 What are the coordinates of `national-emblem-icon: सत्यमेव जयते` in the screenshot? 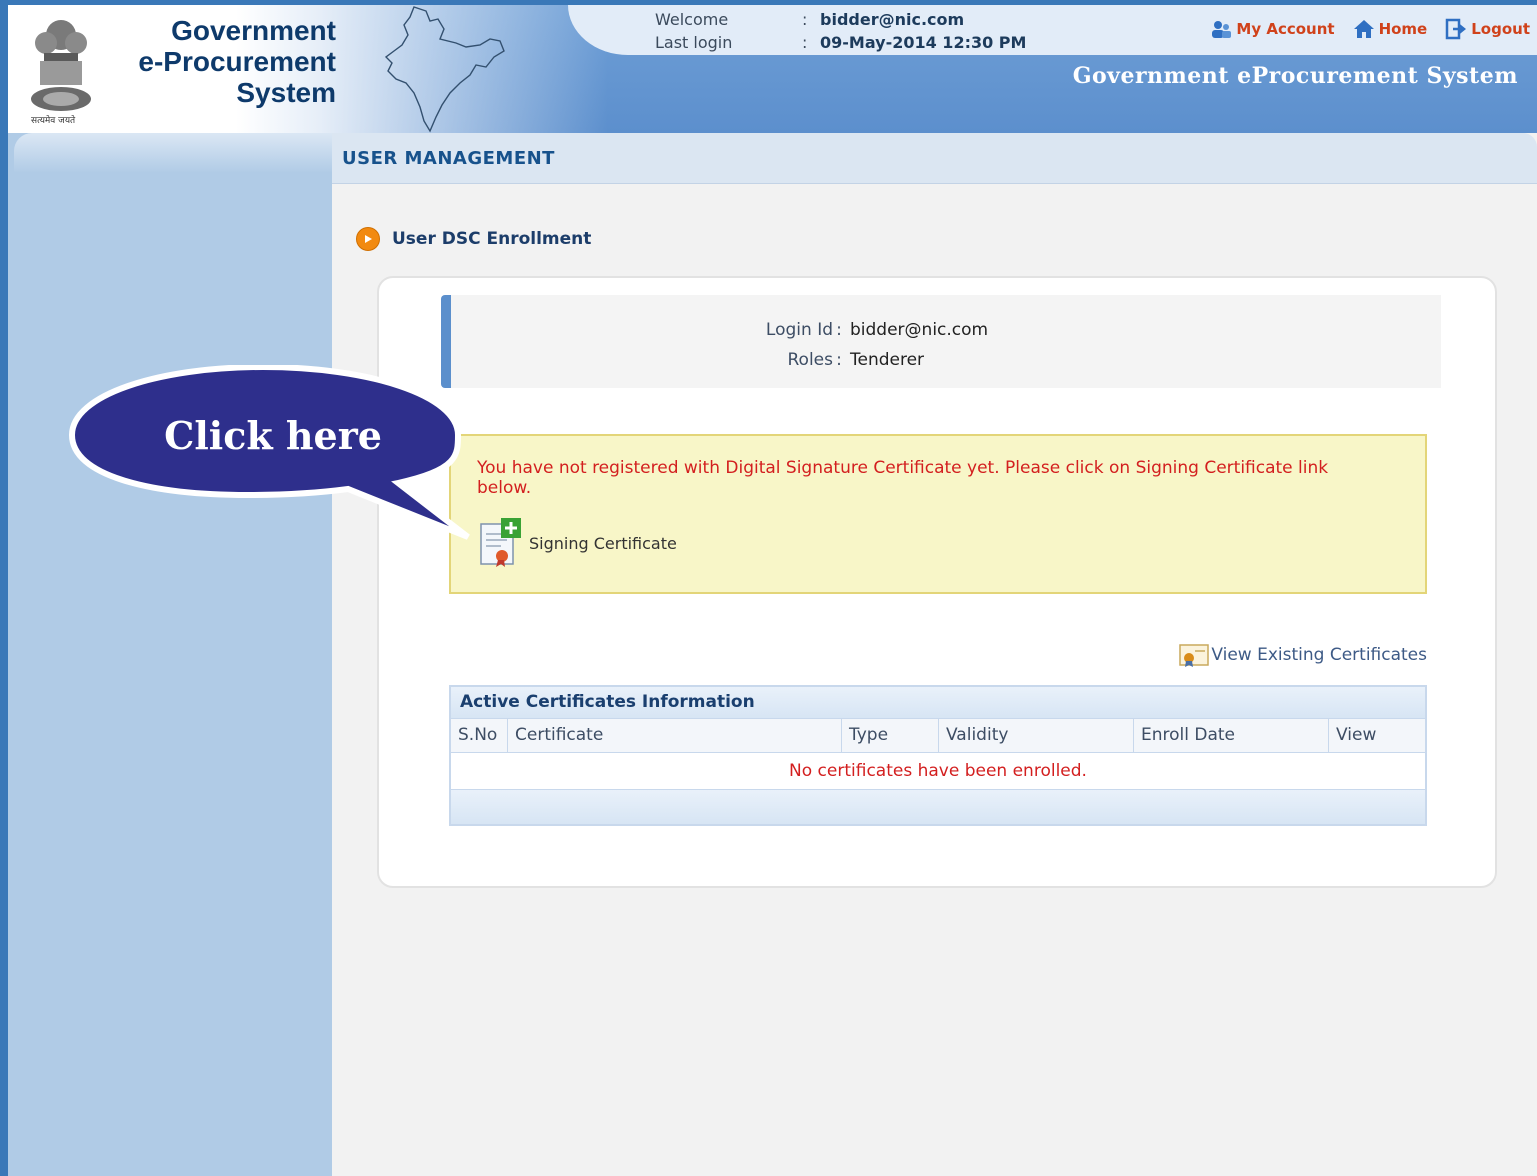 It's located at (61, 72).